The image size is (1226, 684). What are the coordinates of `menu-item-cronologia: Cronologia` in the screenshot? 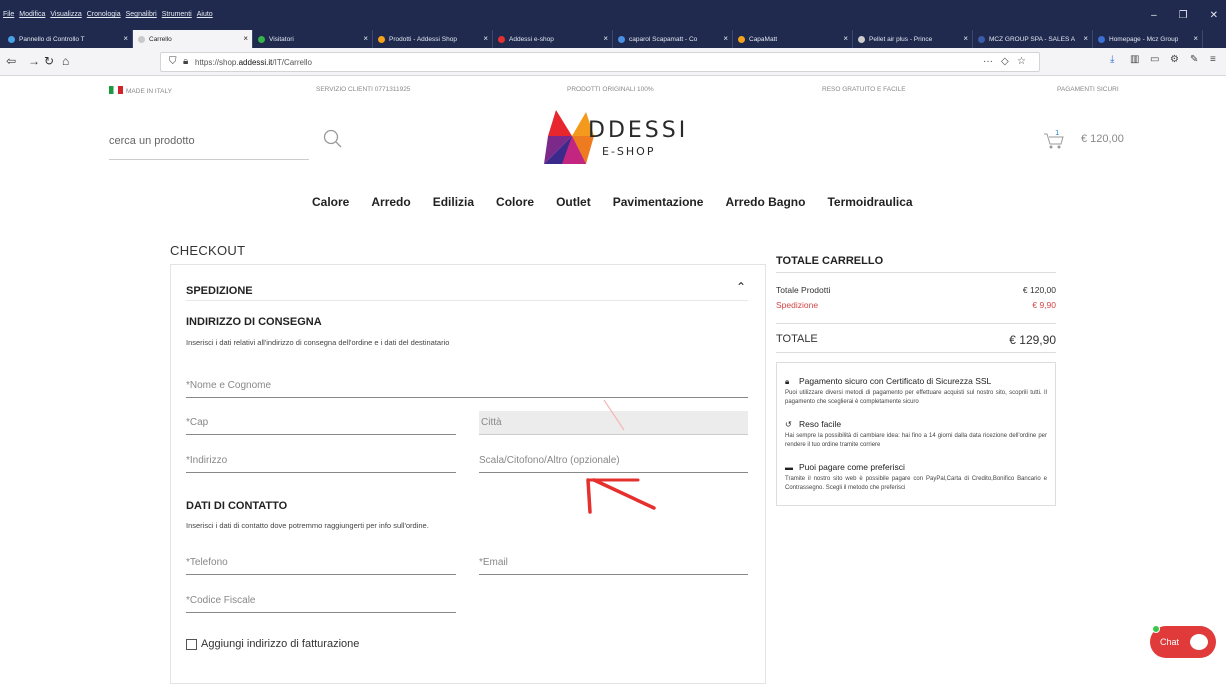 It's located at (104, 14).